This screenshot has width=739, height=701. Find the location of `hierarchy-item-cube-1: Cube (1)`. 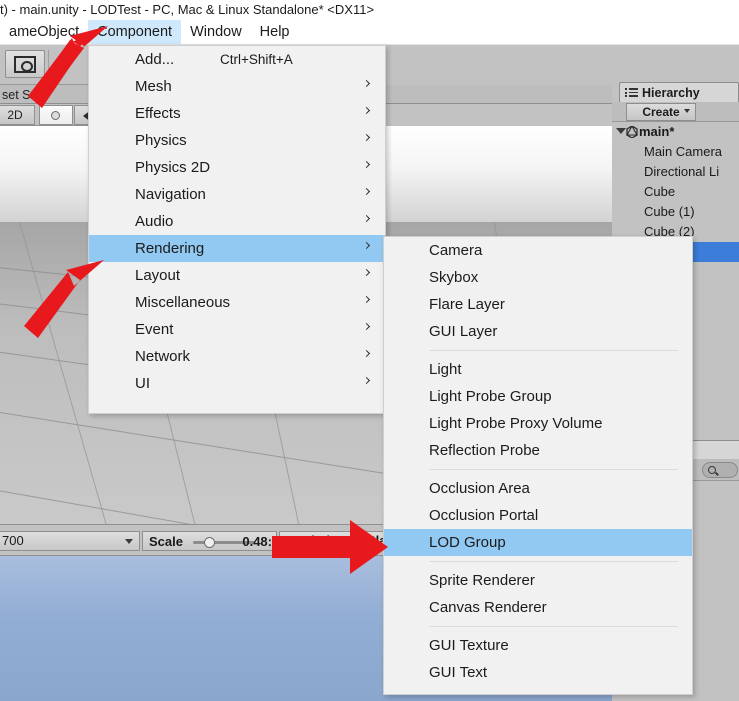

hierarchy-item-cube-1: Cube (1) is located at coordinates (675, 212).